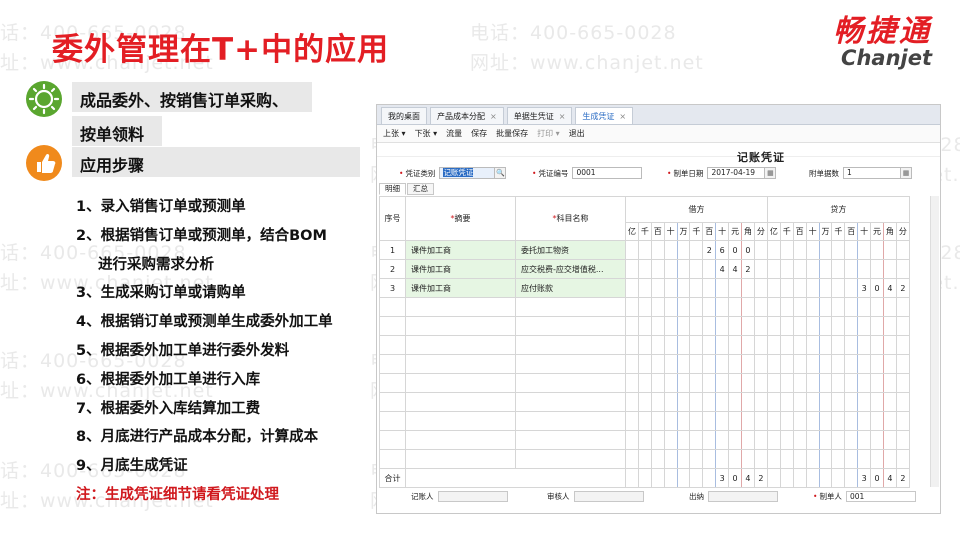 The width and height of the screenshot is (960, 540). Describe the element at coordinates (454, 133) in the screenshot. I see `flow-button: 流量` at that location.